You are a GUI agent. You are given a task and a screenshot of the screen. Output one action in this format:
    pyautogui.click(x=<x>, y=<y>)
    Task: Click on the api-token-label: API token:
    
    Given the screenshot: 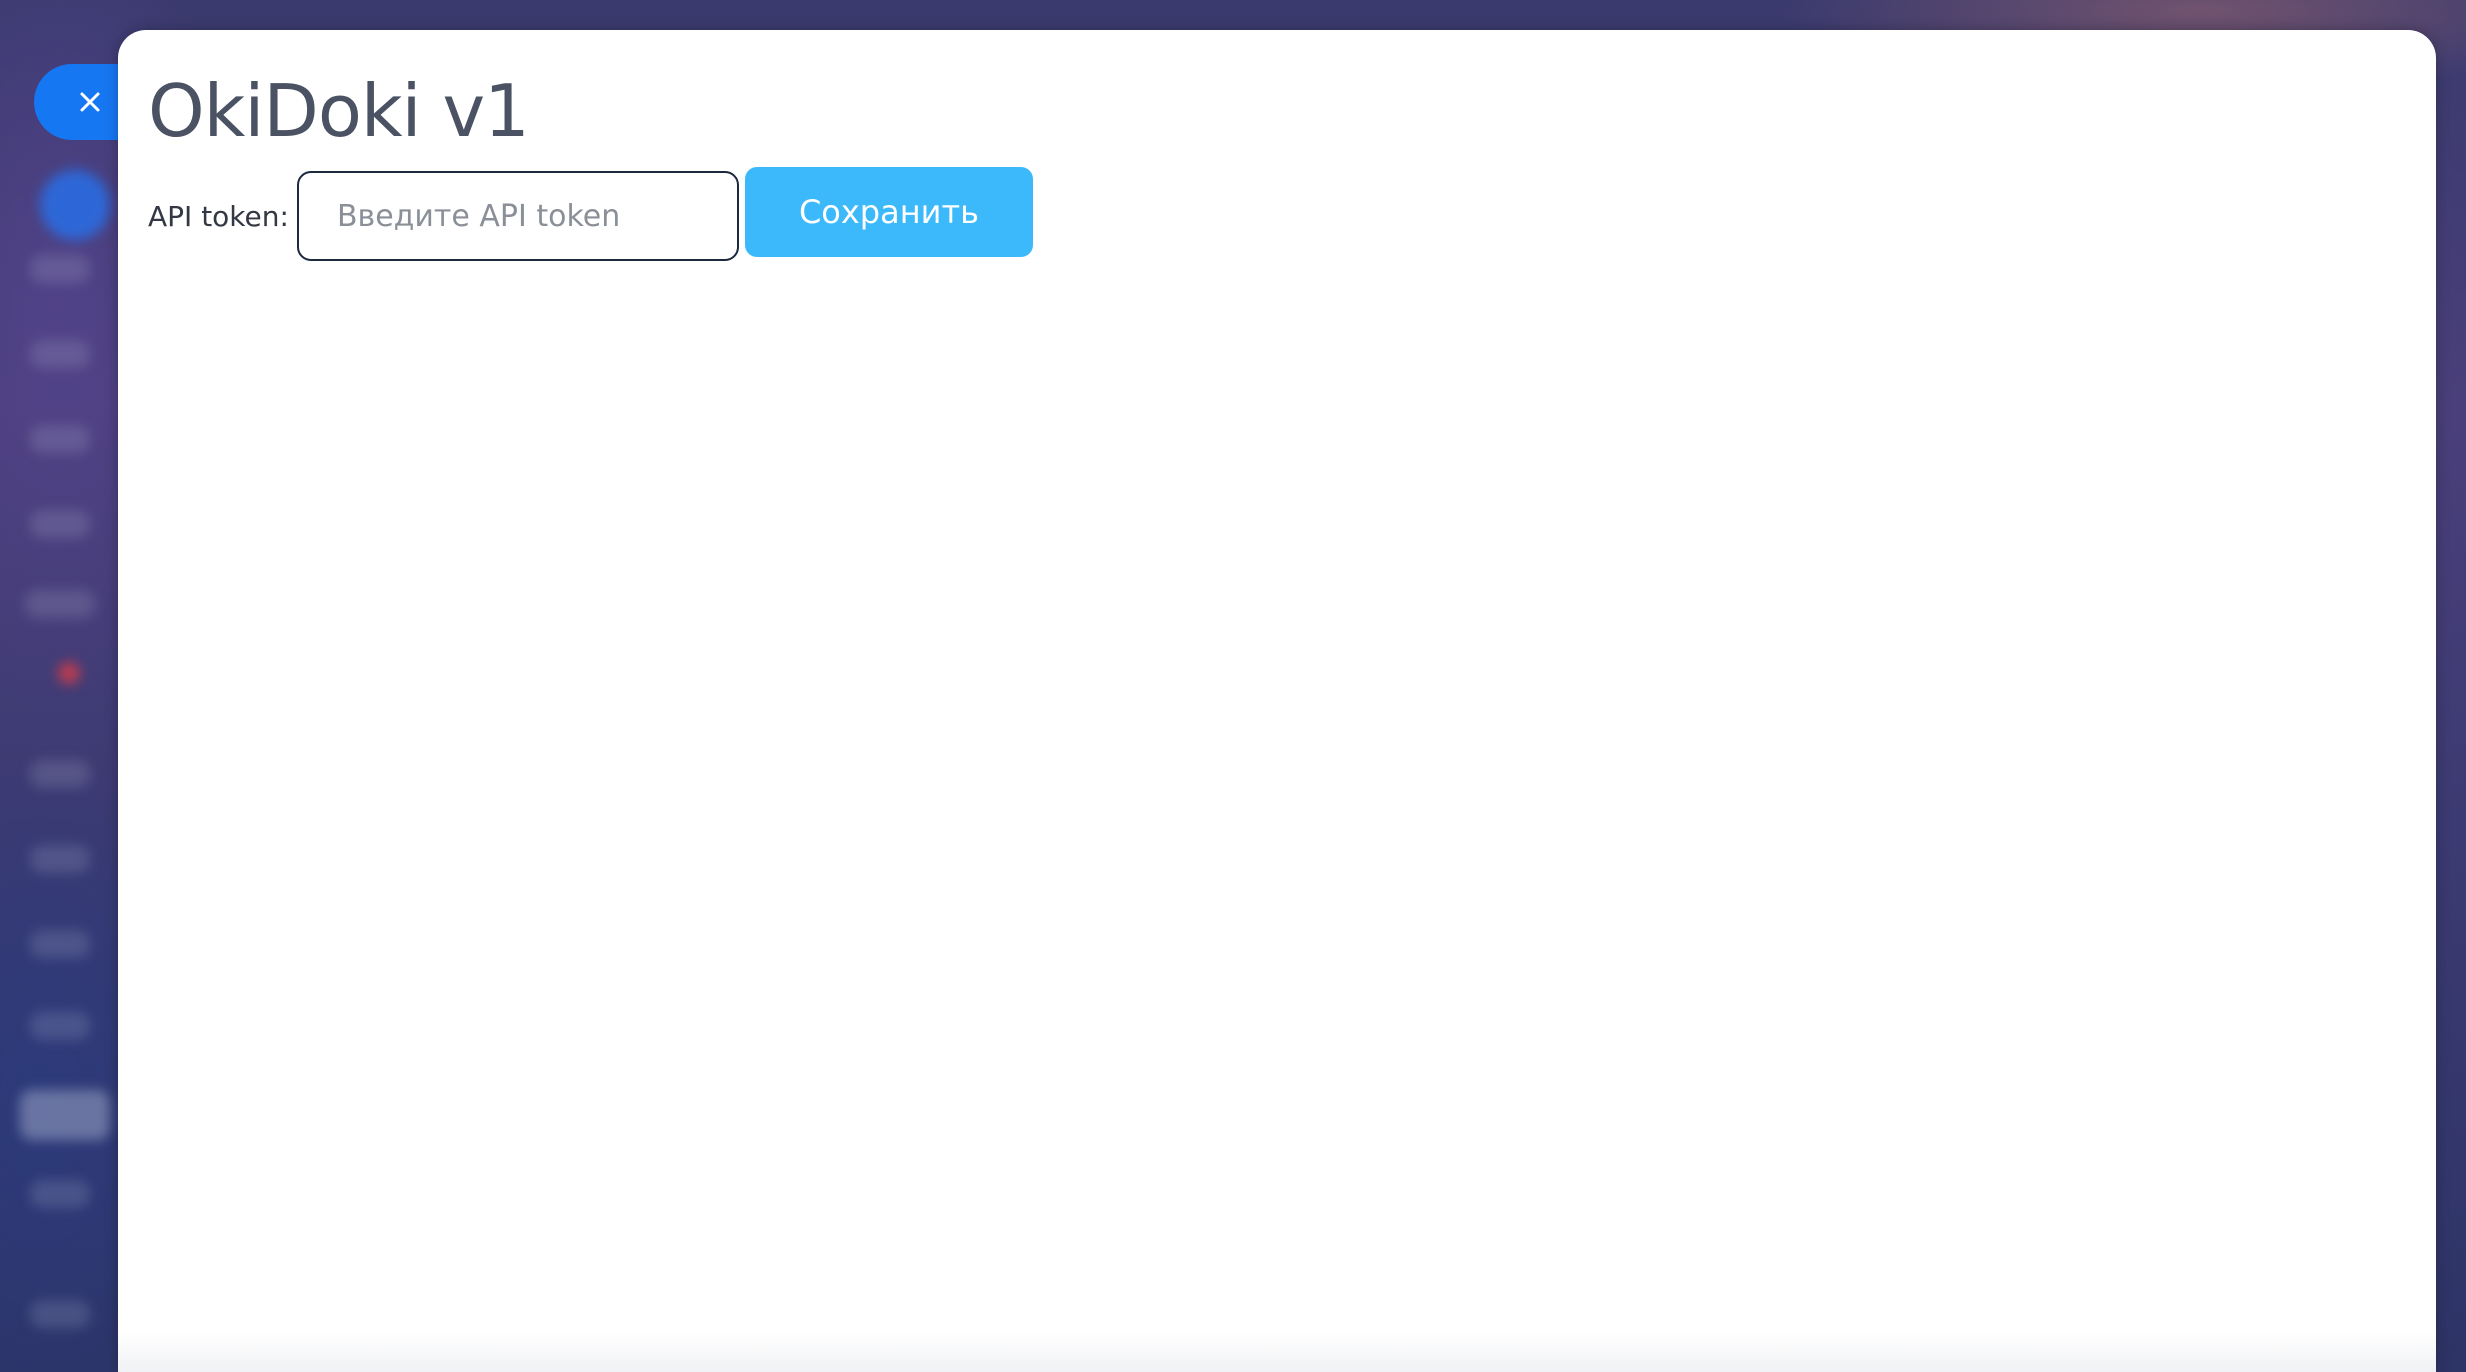 What is the action you would take?
    pyautogui.click(x=218, y=216)
    